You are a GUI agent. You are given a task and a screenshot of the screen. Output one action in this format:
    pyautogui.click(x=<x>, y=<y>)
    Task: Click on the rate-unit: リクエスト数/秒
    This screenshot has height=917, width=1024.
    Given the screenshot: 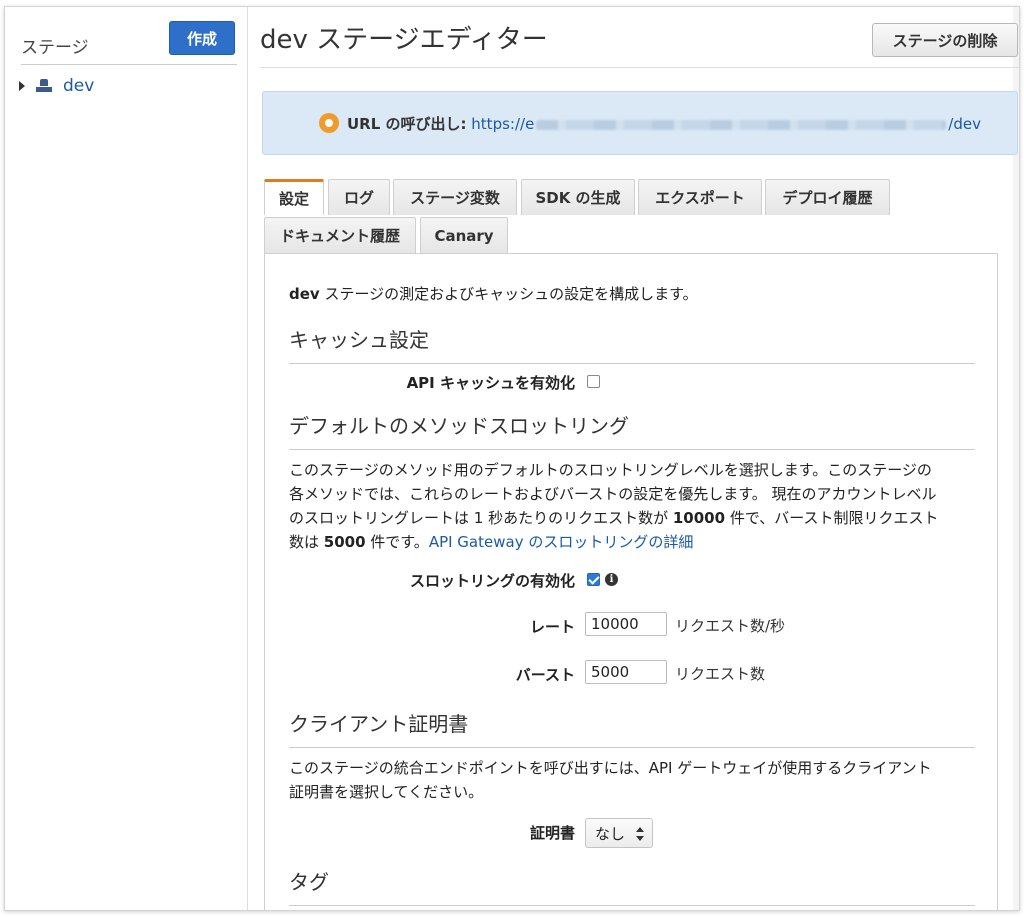 What is the action you would take?
    pyautogui.click(x=730, y=626)
    